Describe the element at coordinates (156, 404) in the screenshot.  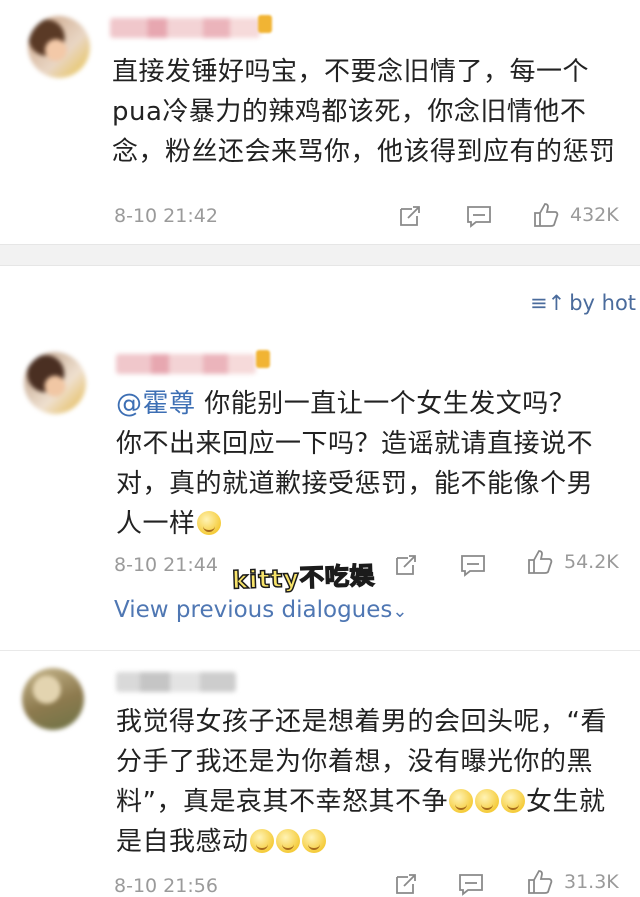
I see `mention-link: @霍尊` at that location.